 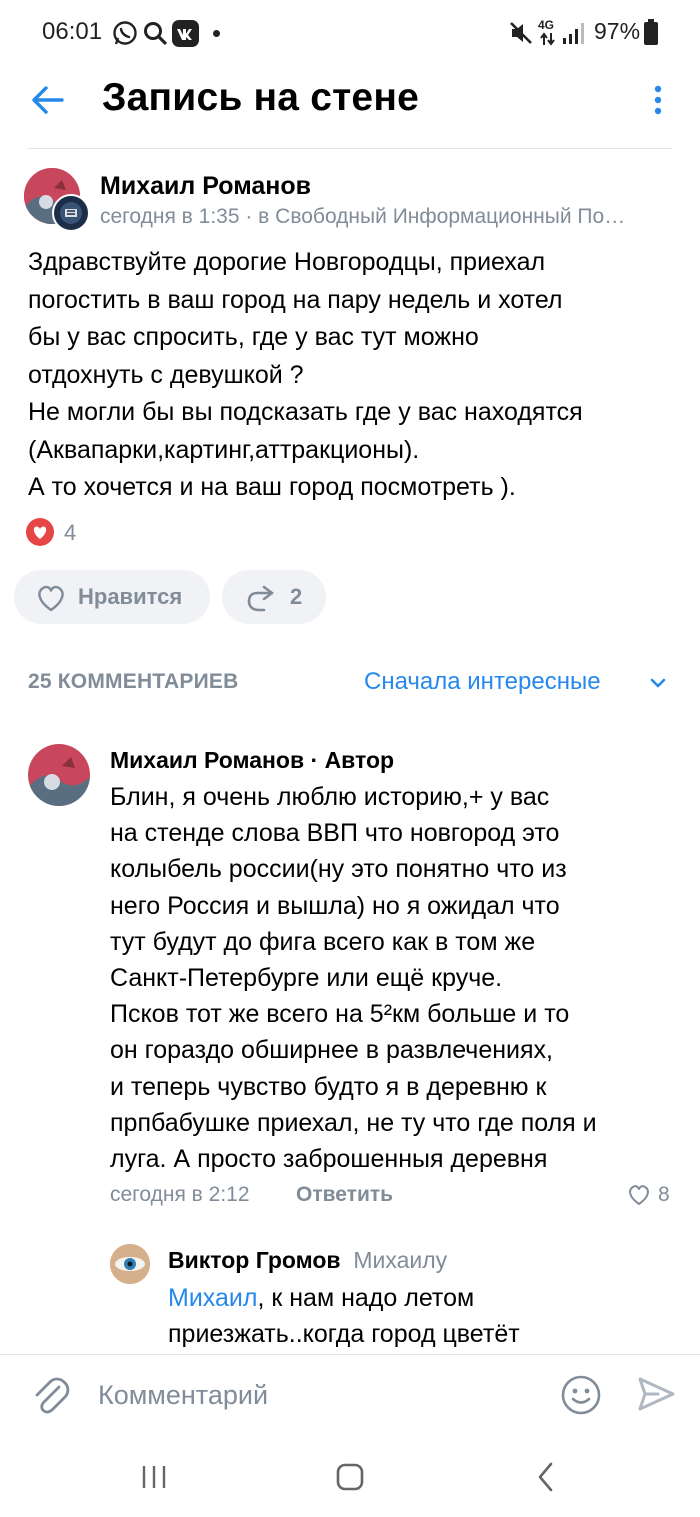 What do you see at coordinates (50, 1395) in the screenshot?
I see `attach-icon` at bounding box center [50, 1395].